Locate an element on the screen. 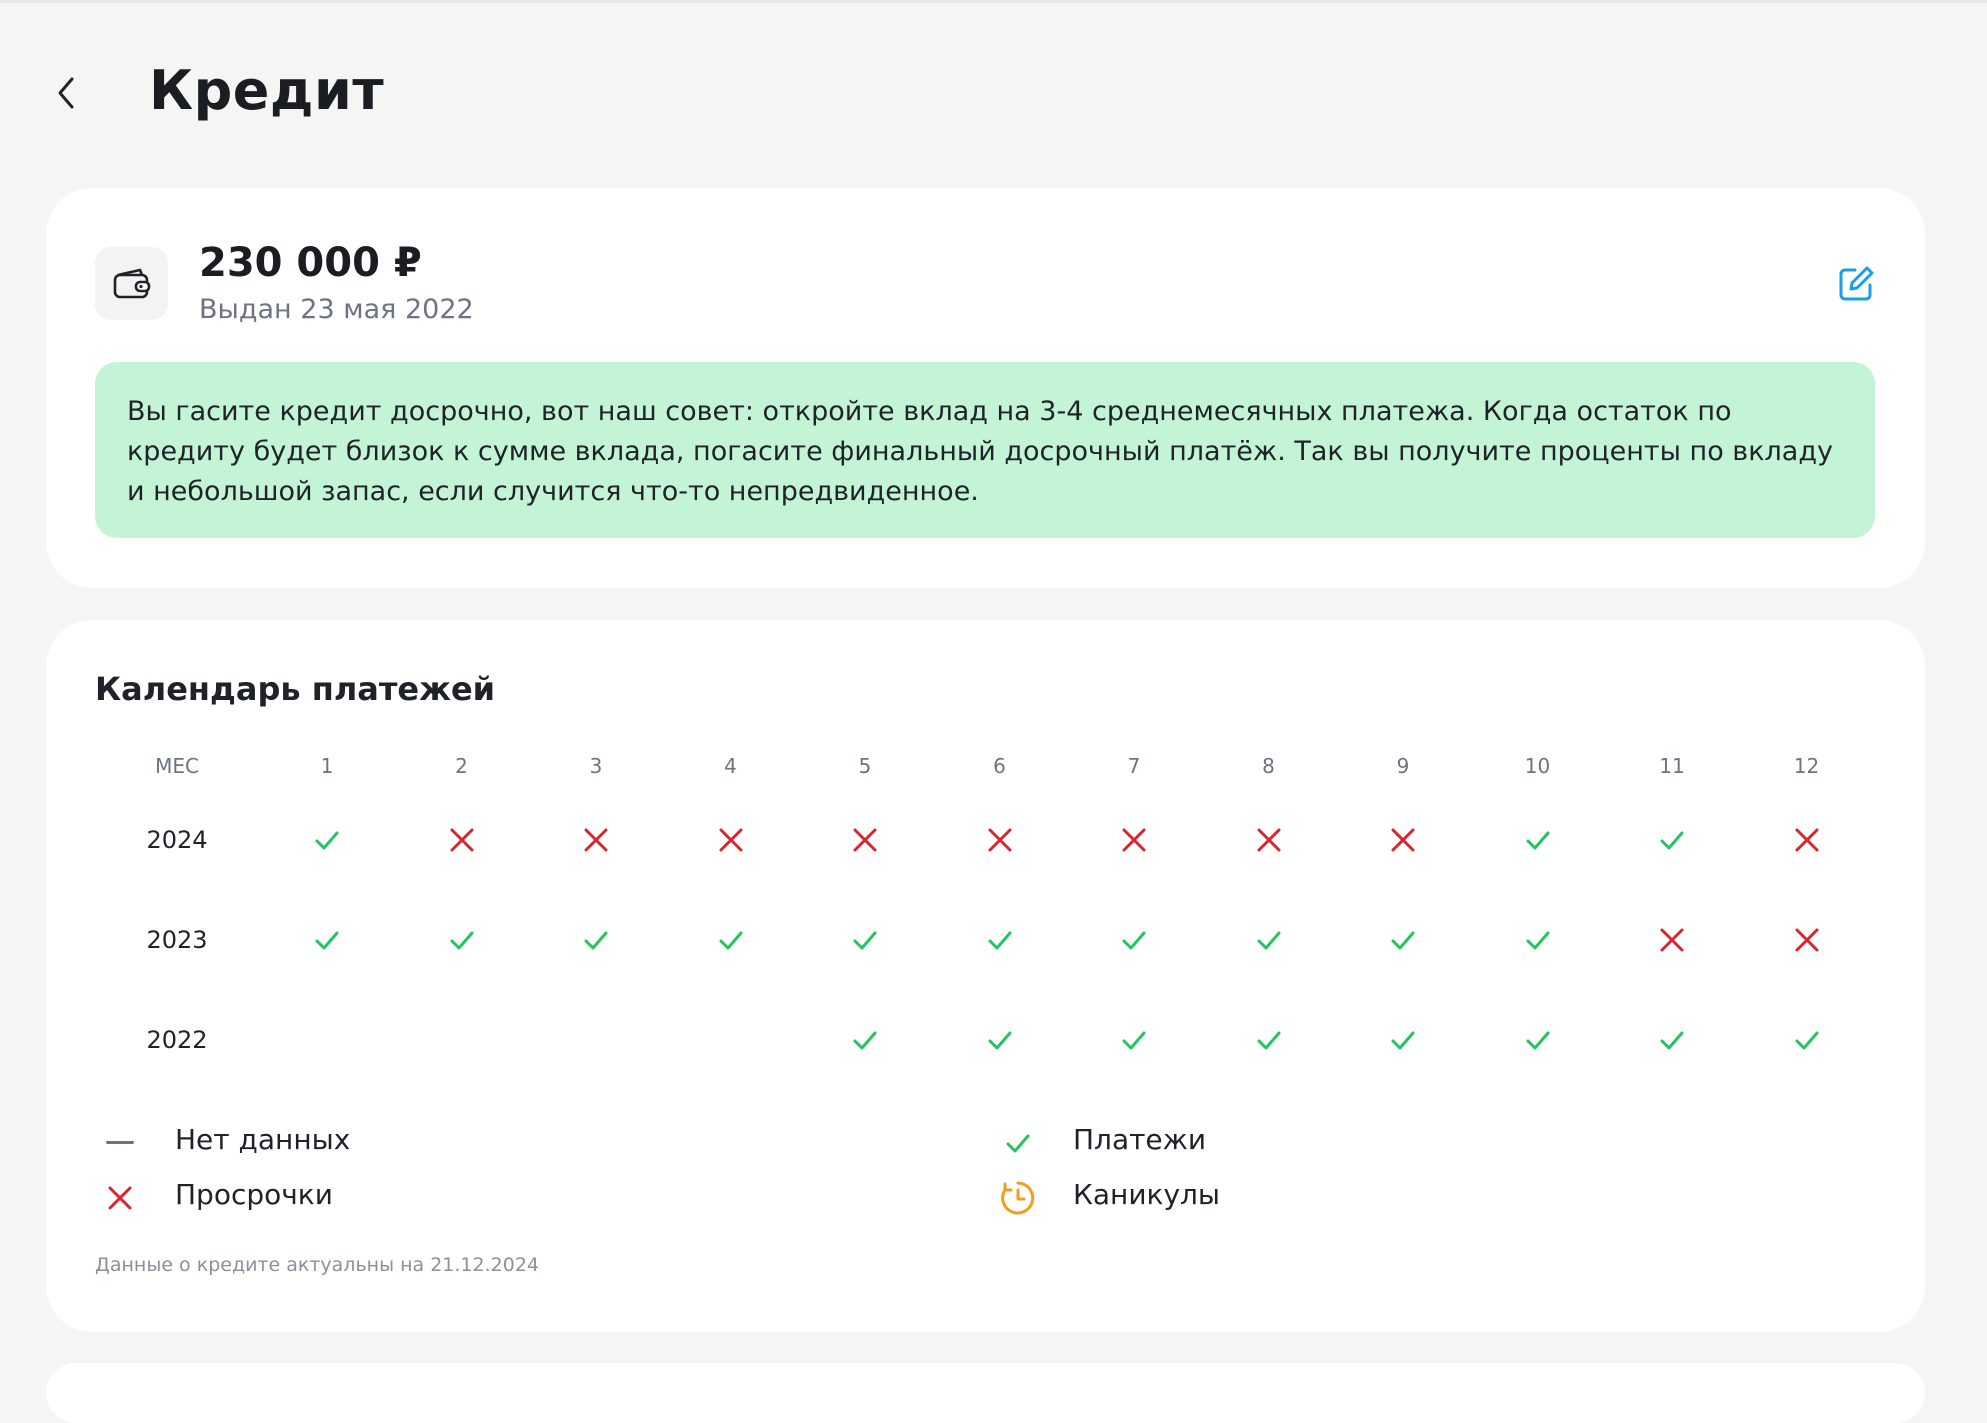 This screenshot has width=1987, height=1423. month-column-header: 10 is located at coordinates (1537, 766).